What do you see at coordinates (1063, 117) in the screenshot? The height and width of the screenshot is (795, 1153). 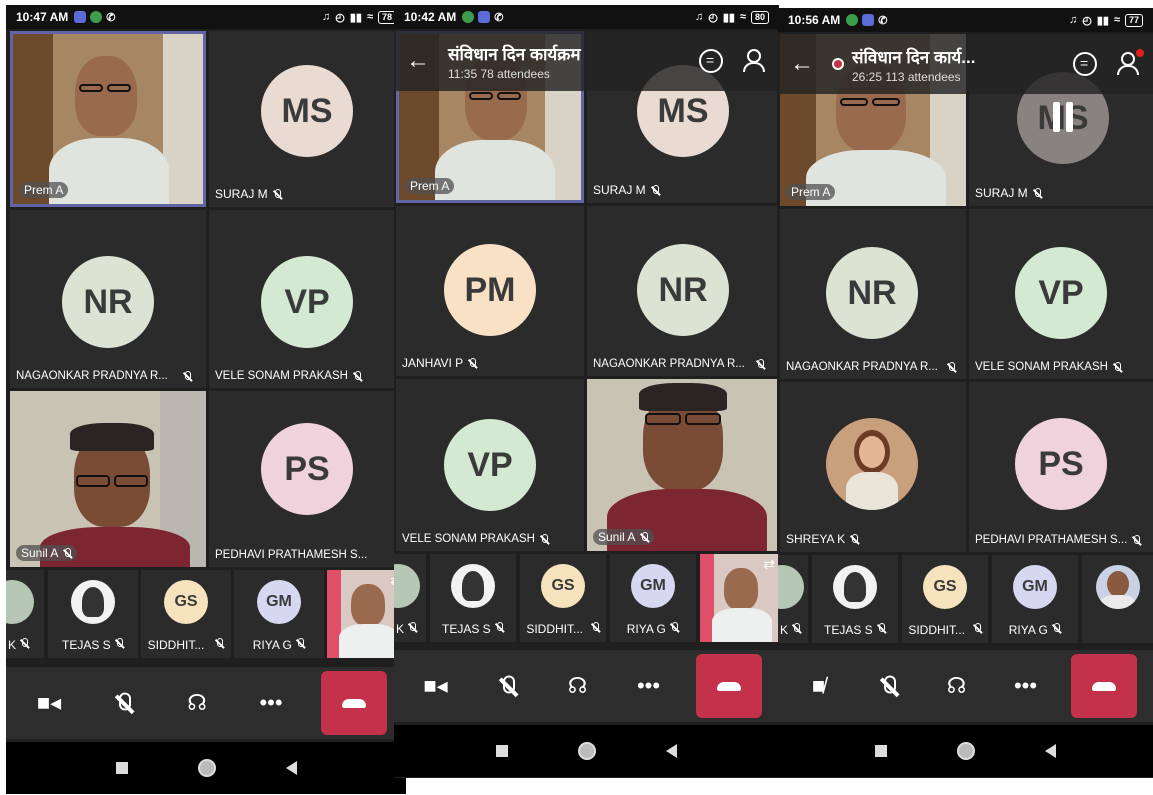 I see `pause-icon` at bounding box center [1063, 117].